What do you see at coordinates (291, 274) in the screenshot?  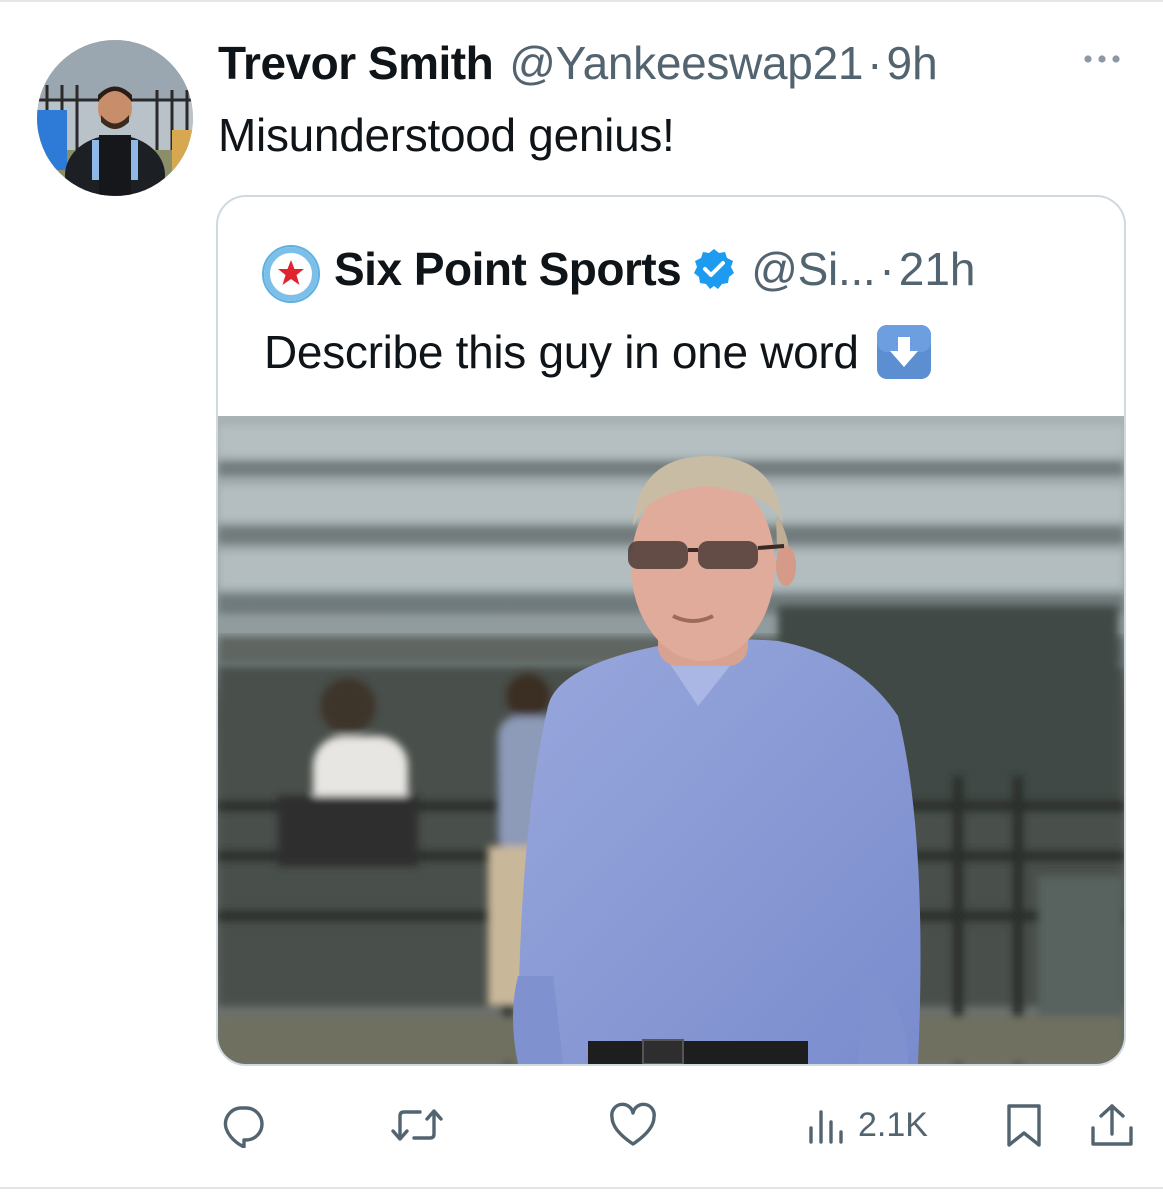 I see `quoted-author-avatar` at bounding box center [291, 274].